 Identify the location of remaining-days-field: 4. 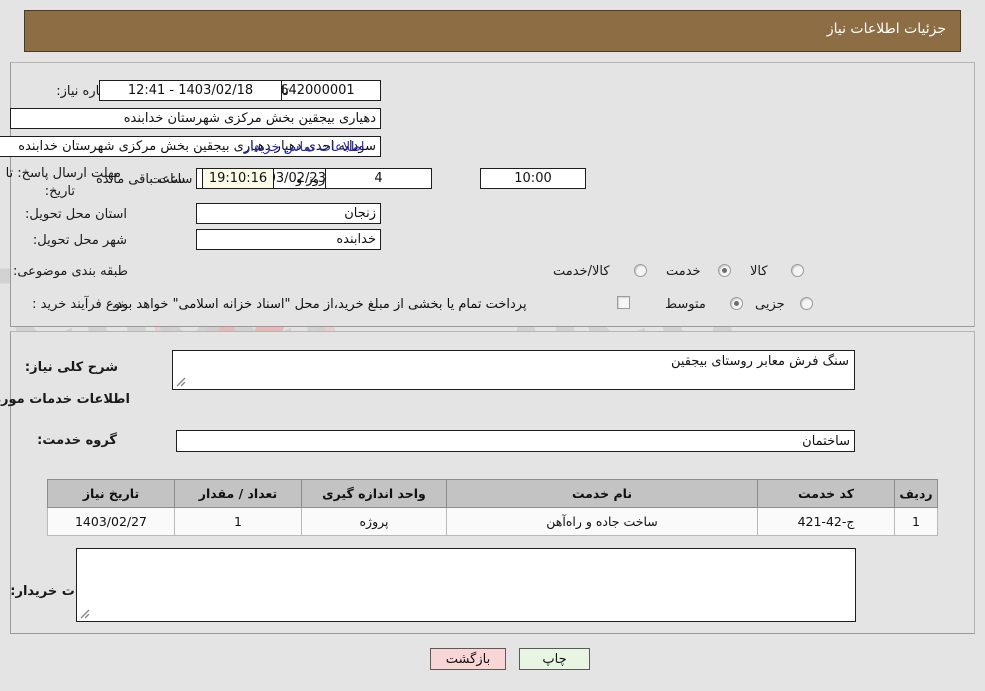
(378, 178).